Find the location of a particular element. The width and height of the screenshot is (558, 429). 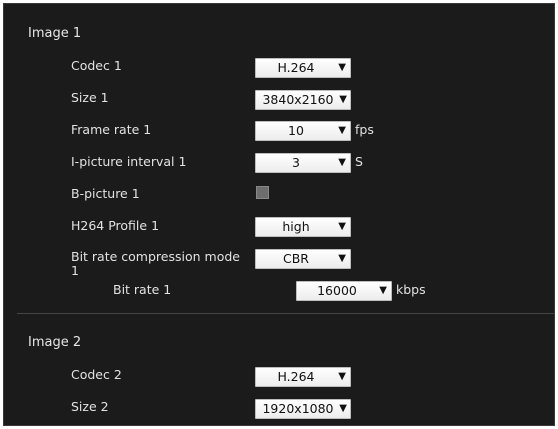

frame-rate-unit: fps is located at coordinates (364, 129).